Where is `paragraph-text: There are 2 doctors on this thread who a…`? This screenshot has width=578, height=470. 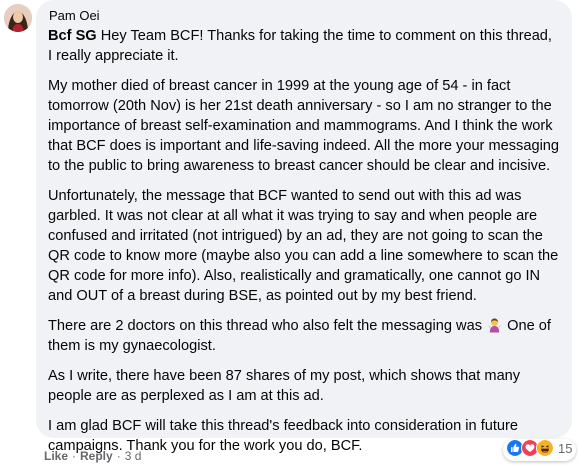
paragraph-text: There are 2 doctors on this thread who a… is located at coordinates (265, 326).